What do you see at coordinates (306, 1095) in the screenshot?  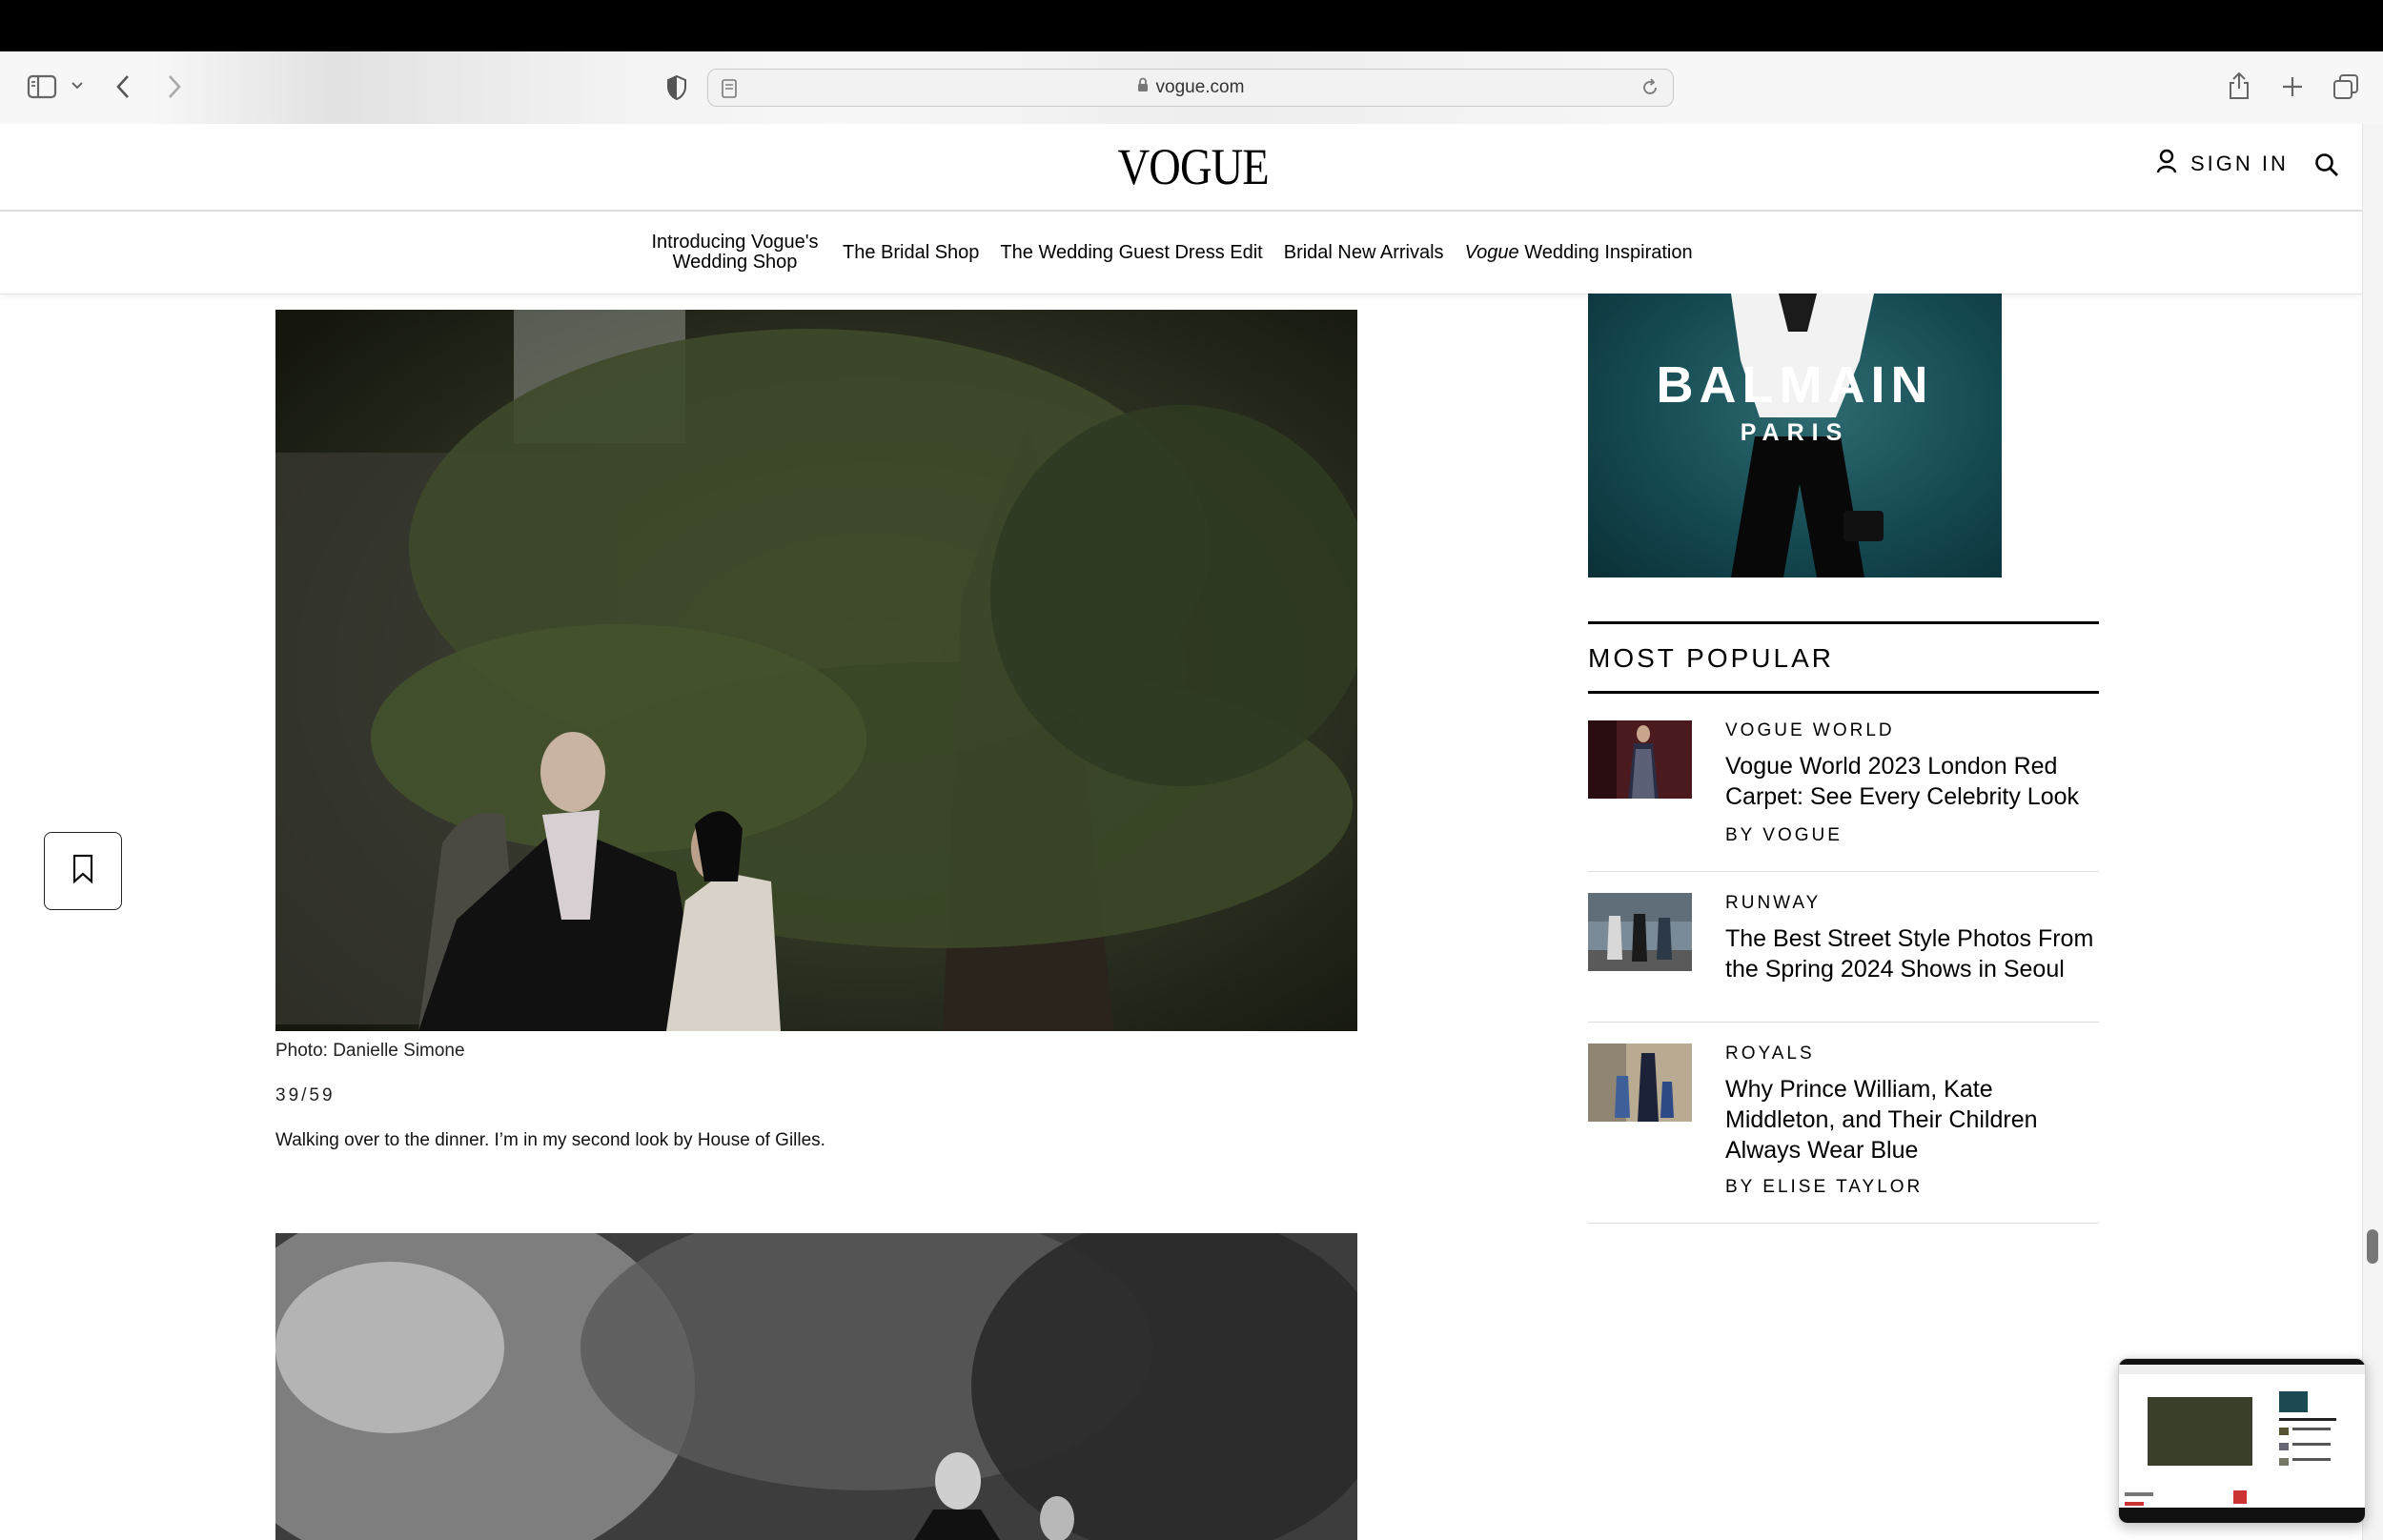 I see `slide-counter: 39/59` at bounding box center [306, 1095].